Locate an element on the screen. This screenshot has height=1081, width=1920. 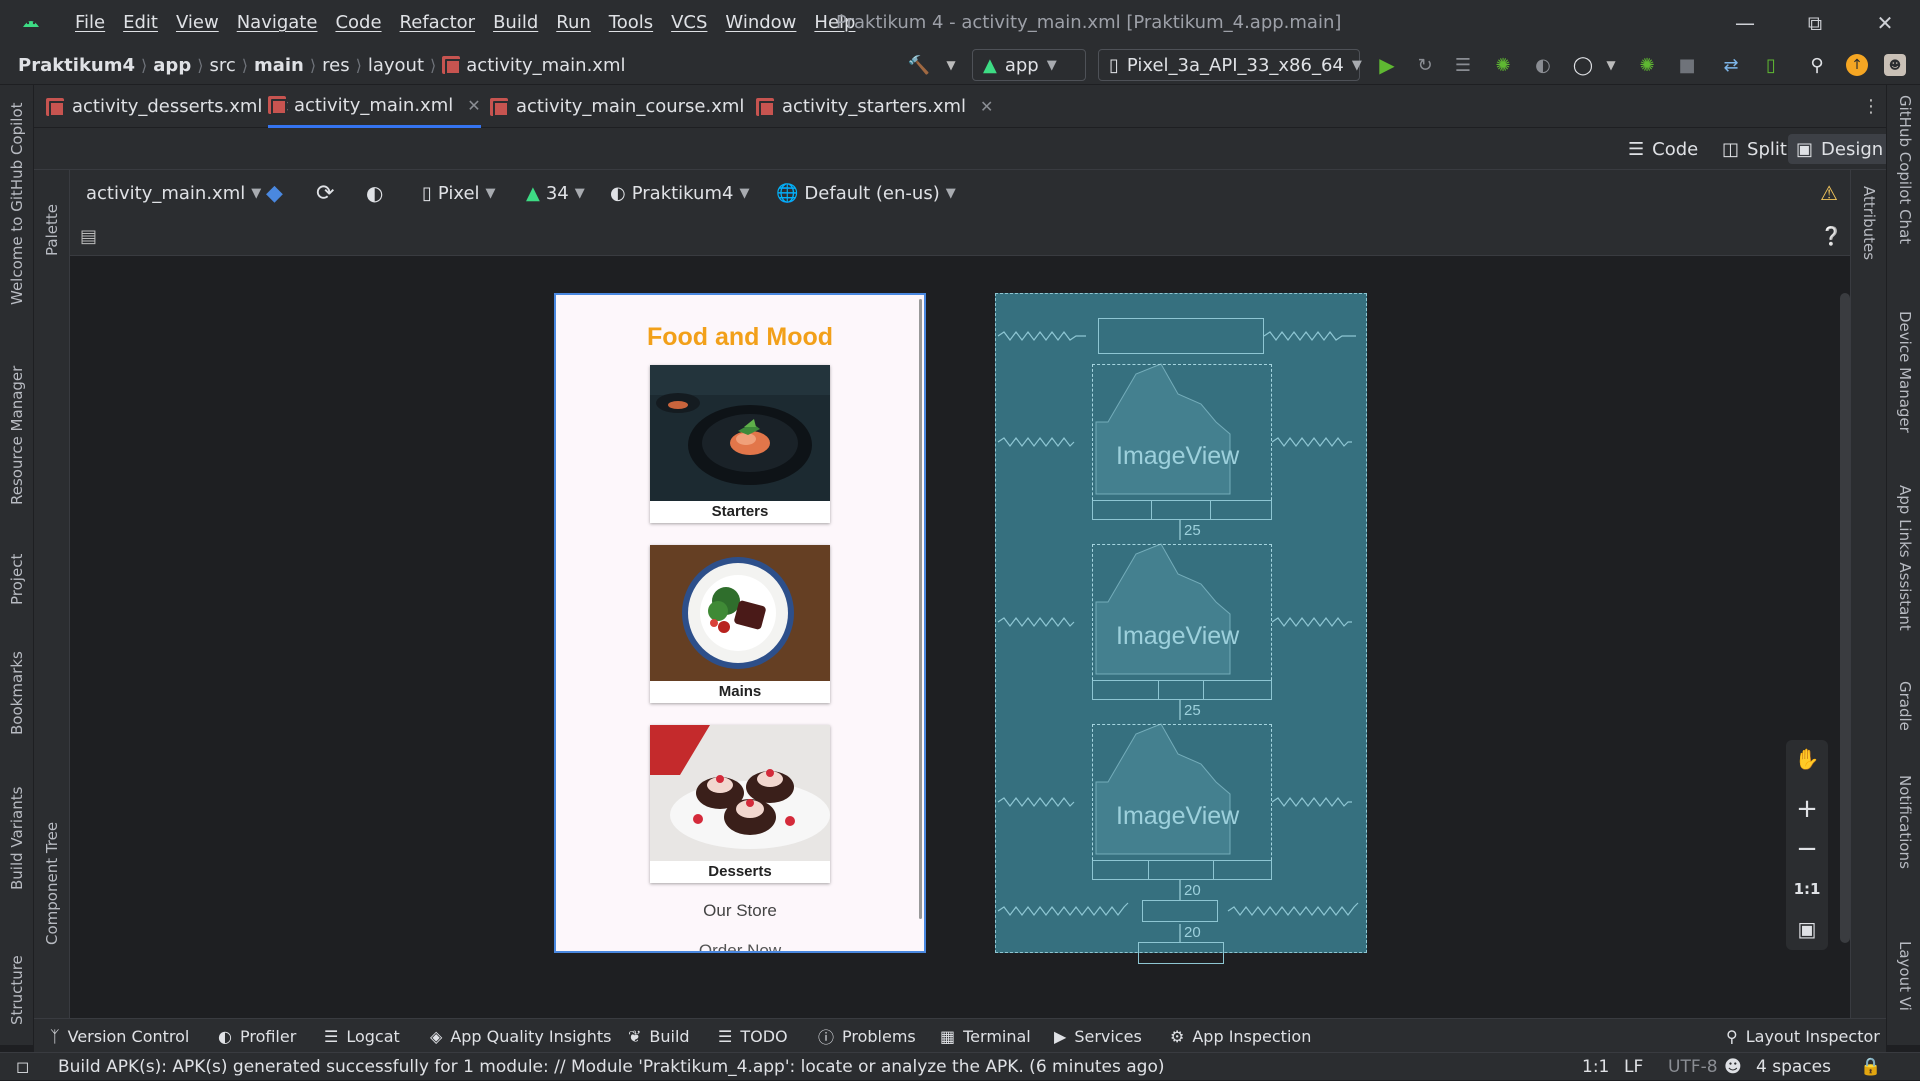
layout-file-dropdown: activity_main.xml ▼ is located at coordinates (173, 193).